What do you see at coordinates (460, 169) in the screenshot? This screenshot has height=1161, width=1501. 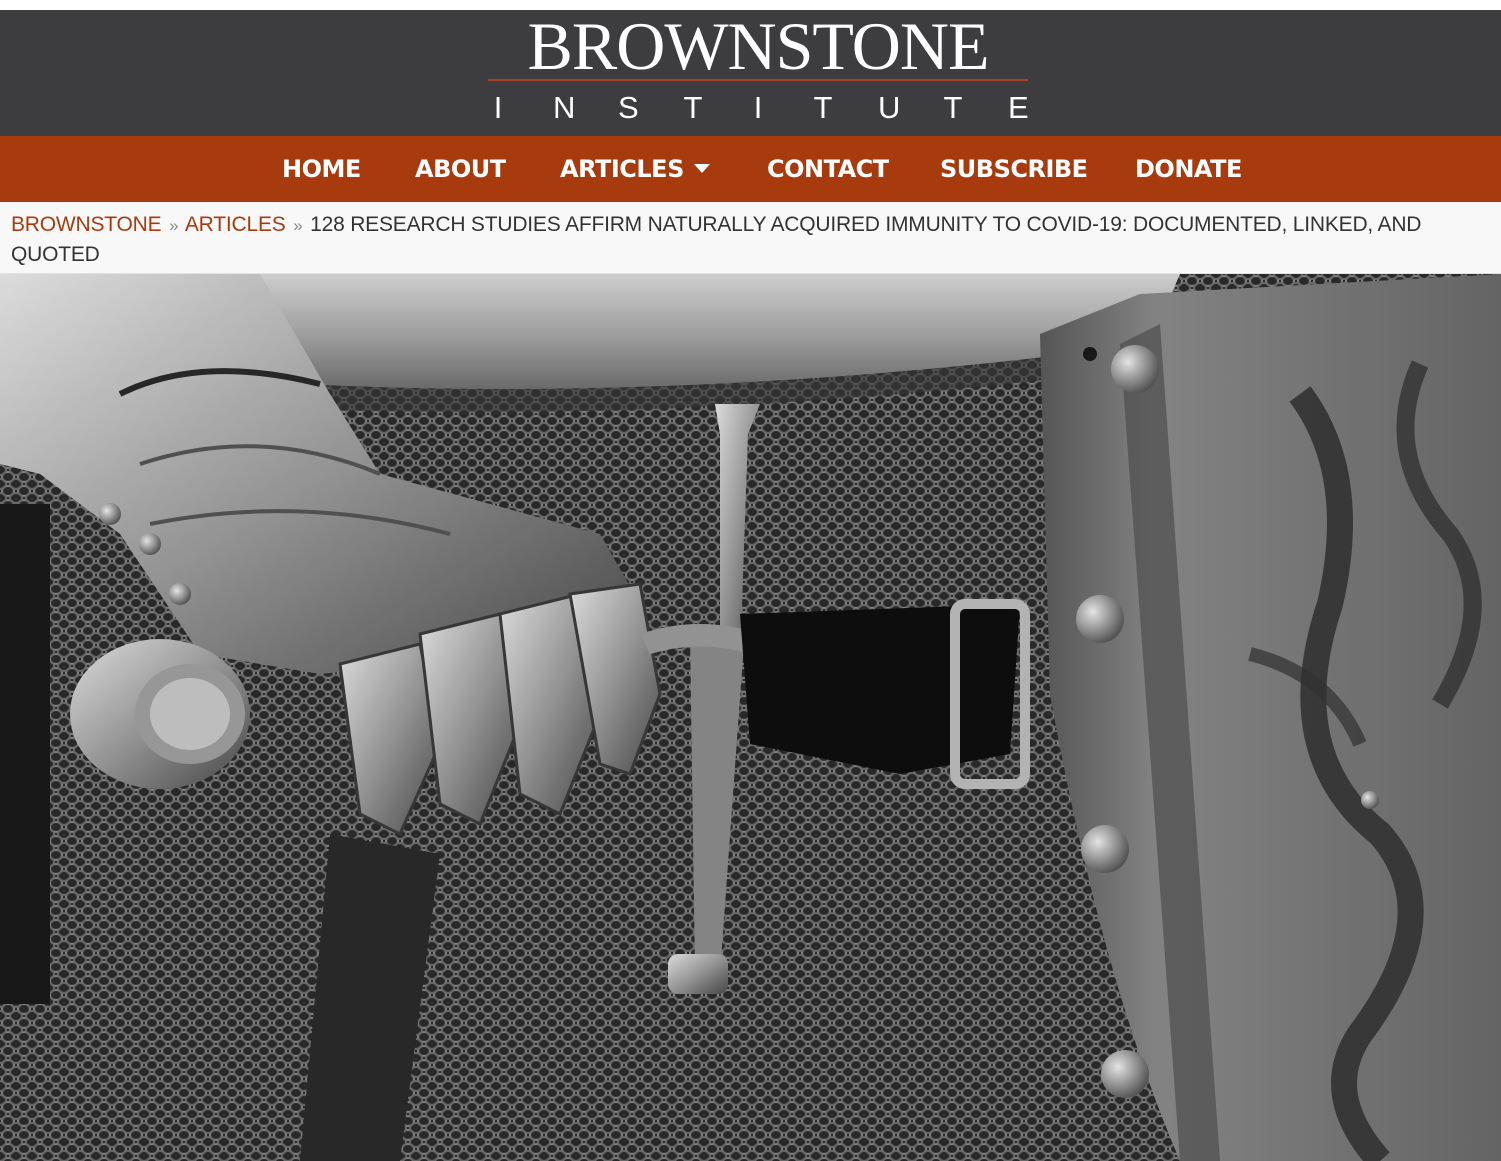 I see `nav-about: ABOUT` at bounding box center [460, 169].